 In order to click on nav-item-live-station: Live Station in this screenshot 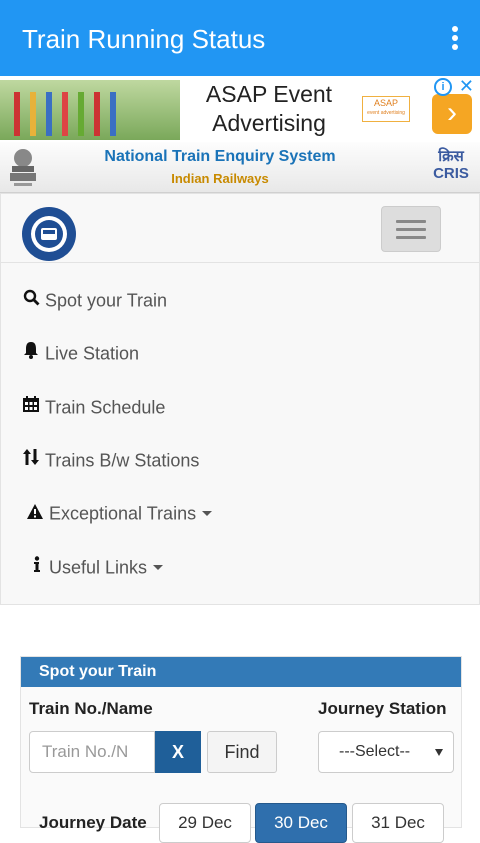, I will do `click(80, 352)`.